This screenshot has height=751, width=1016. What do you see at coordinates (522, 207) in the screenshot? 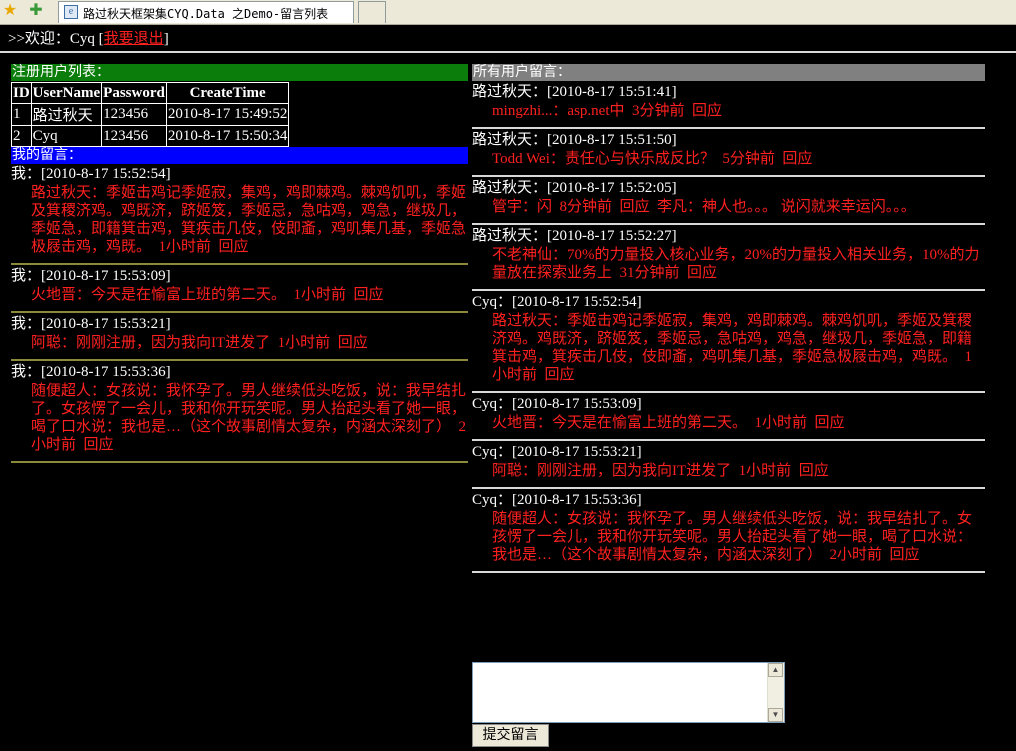
I see `message-text: 管宇：闪` at bounding box center [522, 207].